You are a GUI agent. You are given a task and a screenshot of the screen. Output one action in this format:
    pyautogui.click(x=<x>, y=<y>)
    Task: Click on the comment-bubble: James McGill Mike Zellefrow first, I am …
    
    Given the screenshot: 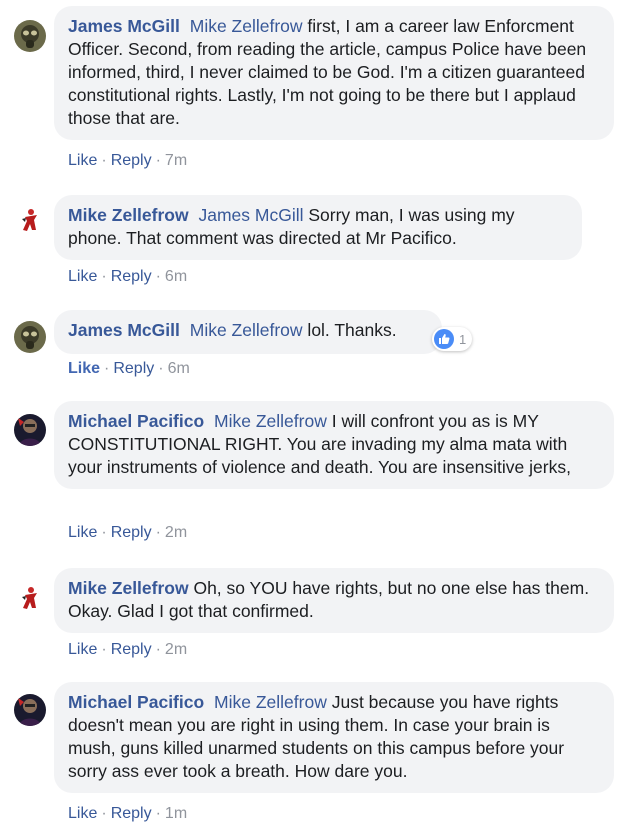 What is the action you would take?
    pyautogui.click(x=334, y=73)
    